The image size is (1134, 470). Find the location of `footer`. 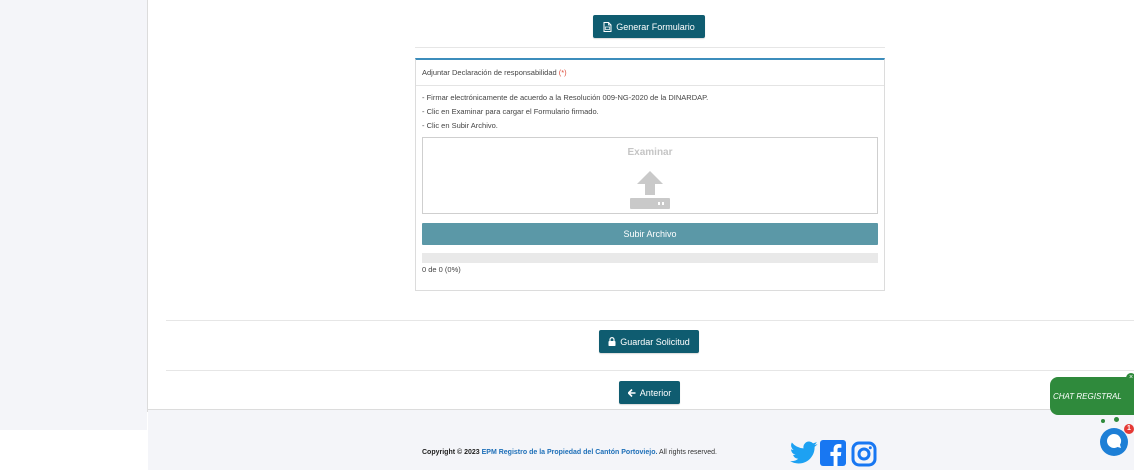

footer is located at coordinates (641, 440).